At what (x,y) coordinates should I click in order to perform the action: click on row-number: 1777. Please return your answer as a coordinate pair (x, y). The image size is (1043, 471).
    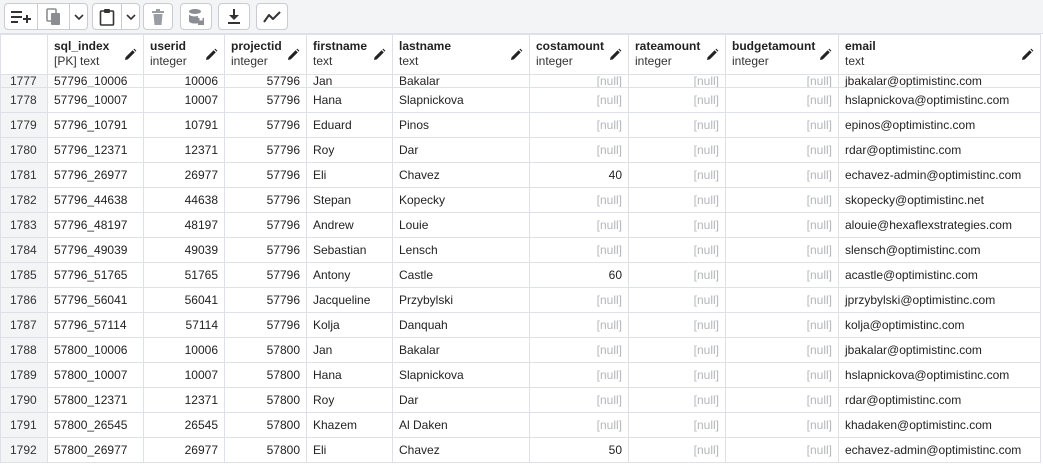
    Looking at the image, I should click on (24, 81).